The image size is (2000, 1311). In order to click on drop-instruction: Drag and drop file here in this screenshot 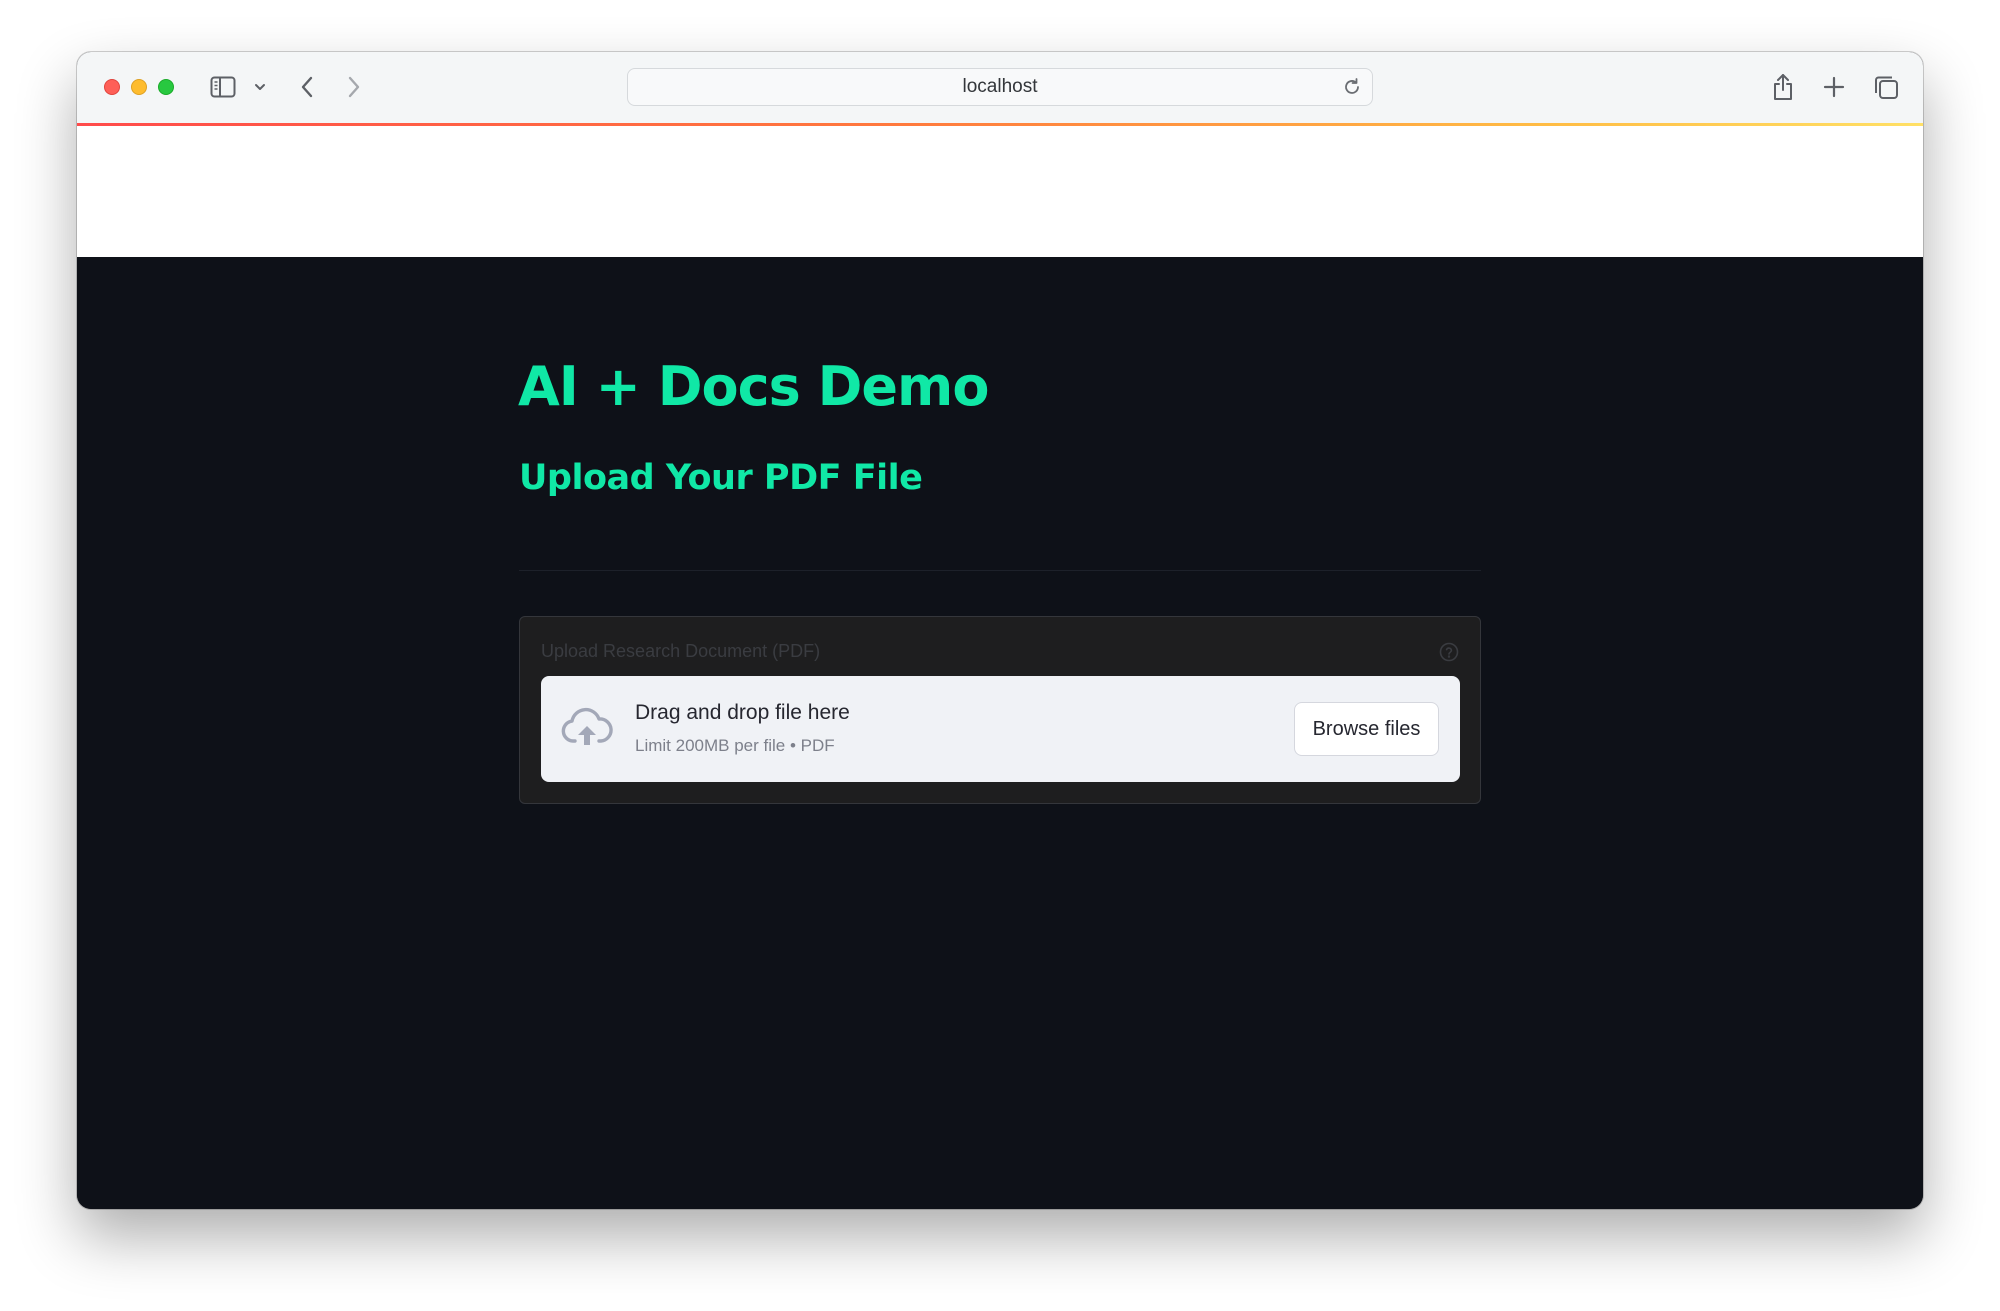, I will do `click(742, 712)`.